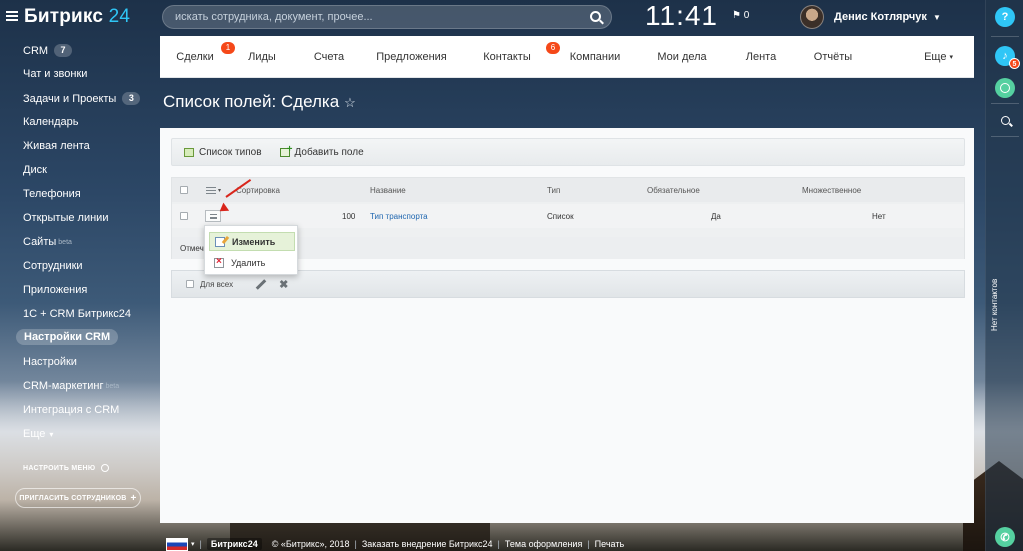 This screenshot has height=551, width=1023. What do you see at coordinates (716, 216) in the screenshot?
I see `cell-required: Да` at bounding box center [716, 216].